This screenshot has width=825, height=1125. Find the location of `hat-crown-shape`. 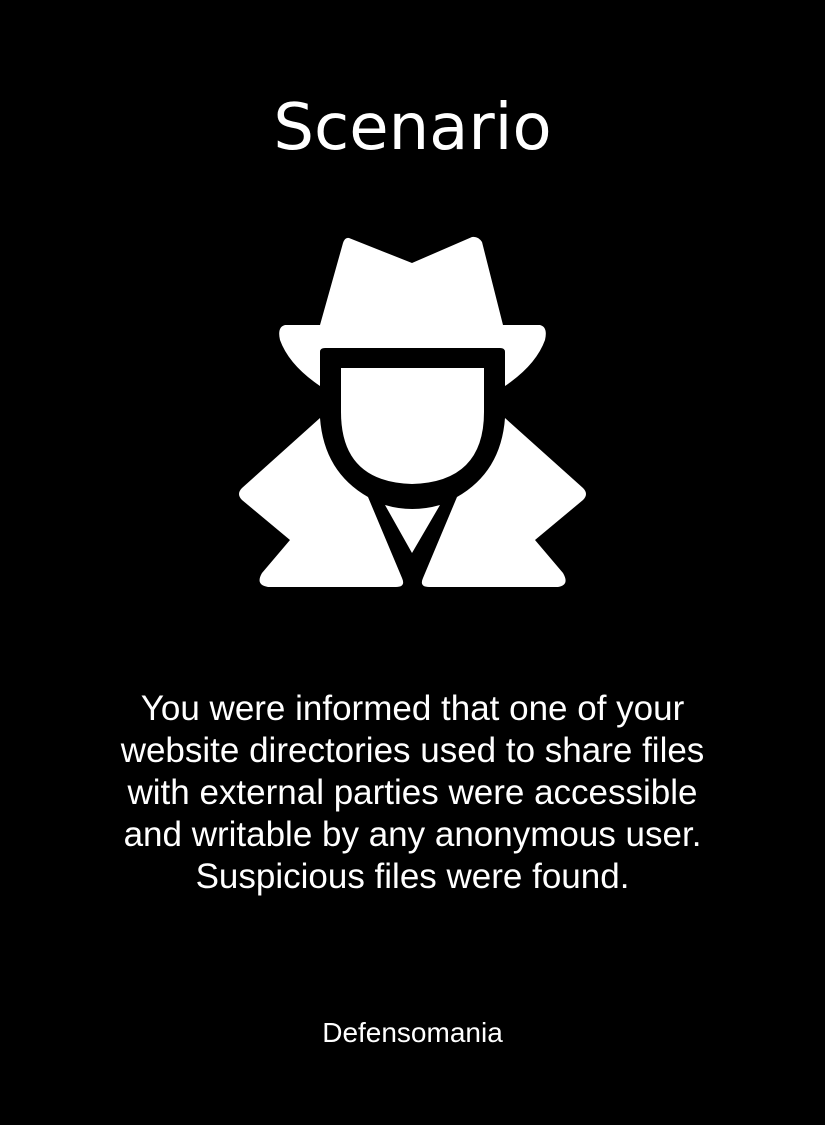

hat-crown-shape is located at coordinates (411, 280).